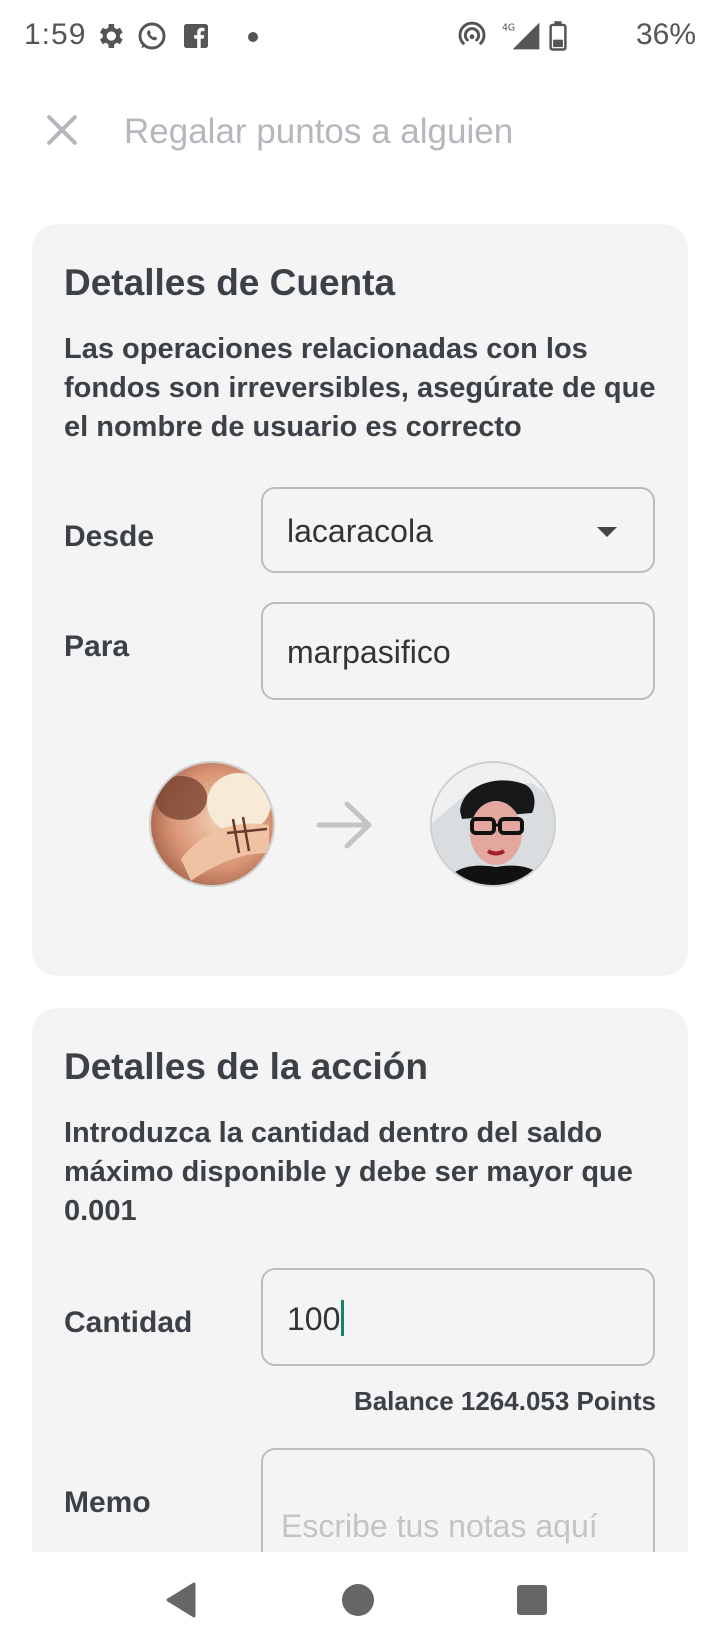 The image size is (720, 1650). What do you see at coordinates (109, 536) in the screenshot?
I see `from-label: Desde` at bounding box center [109, 536].